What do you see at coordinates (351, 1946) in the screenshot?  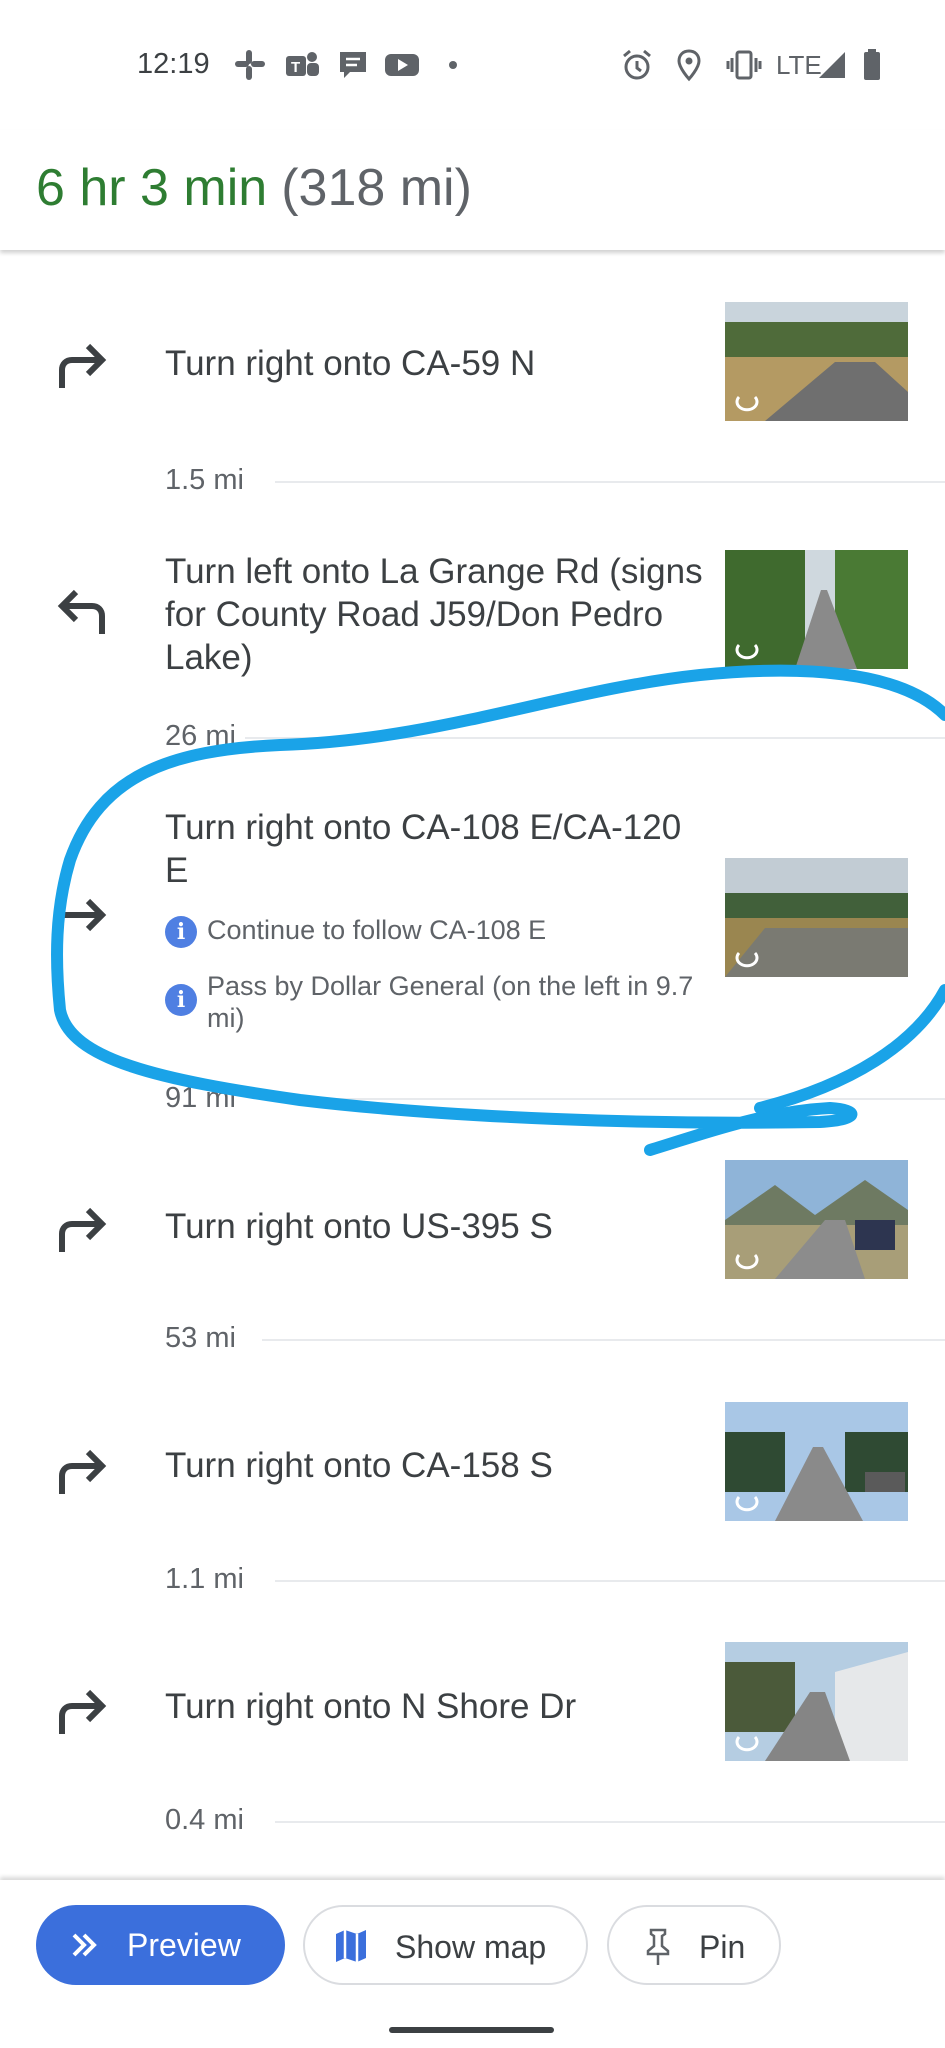 I see `map-icon` at bounding box center [351, 1946].